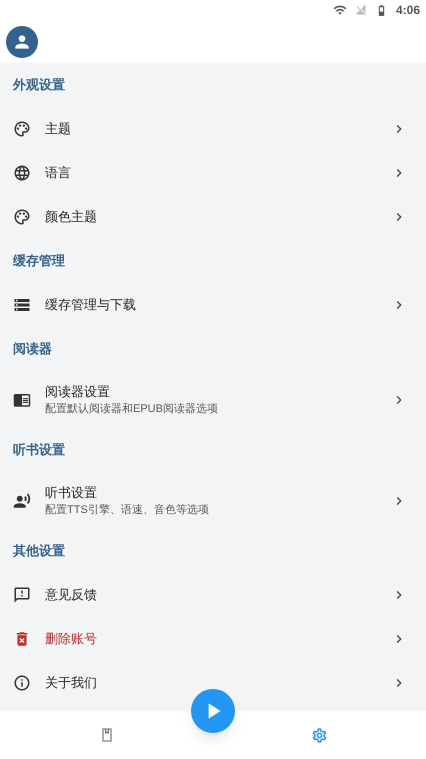 This screenshot has width=426, height=759. What do you see at coordinates (91, 305) in the screenshot?
I see `item-label: 缓存管理与下载` at bounding box center [91, 305].